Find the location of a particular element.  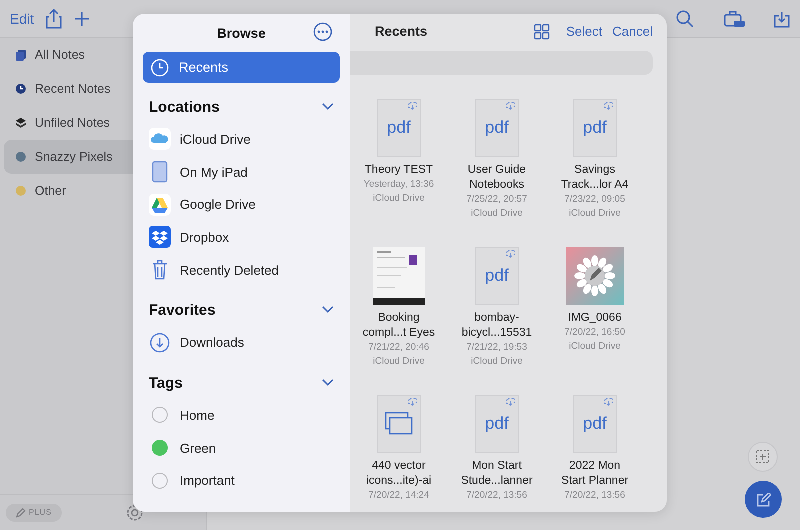

file-name: User Guide is located at coordinates (497, 170).